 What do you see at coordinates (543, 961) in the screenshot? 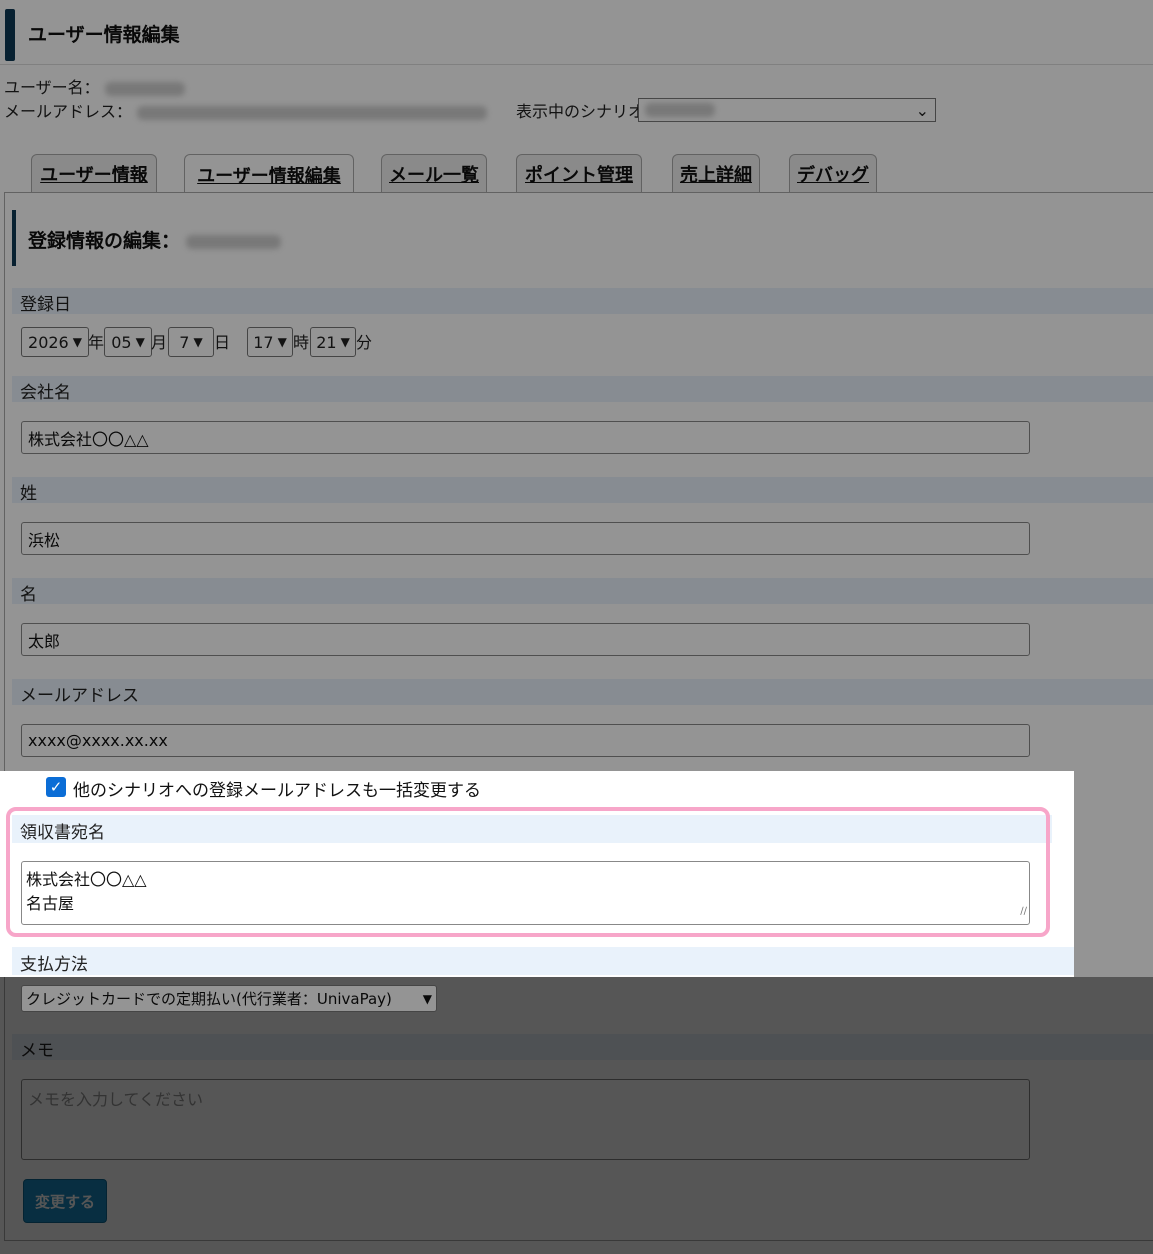
I see `payment-label-row: 支払方法` at bounding box center [543, 961].